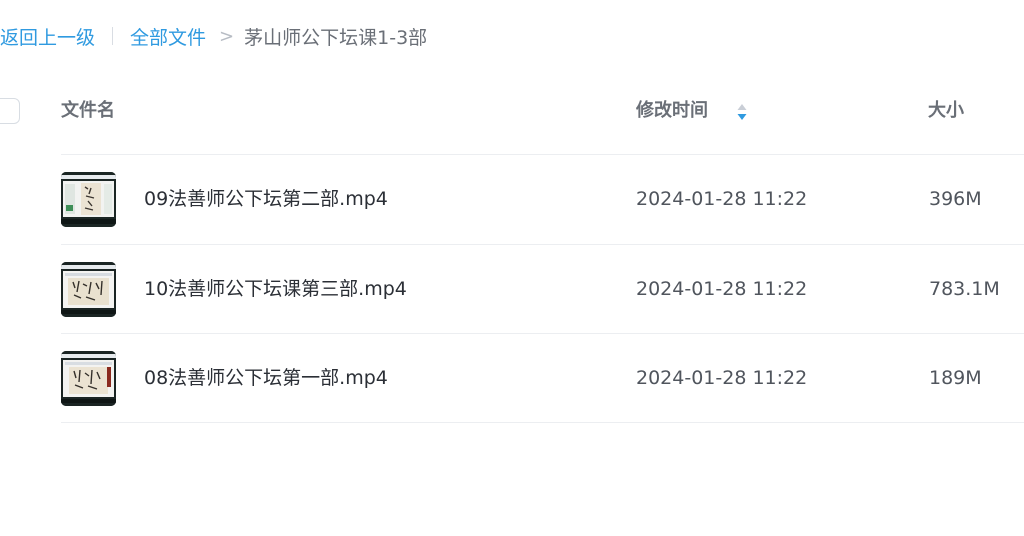 This screenshot has height=536, width=1024. I want to click on column-header-modified: 修改时间, so click(672, 111).